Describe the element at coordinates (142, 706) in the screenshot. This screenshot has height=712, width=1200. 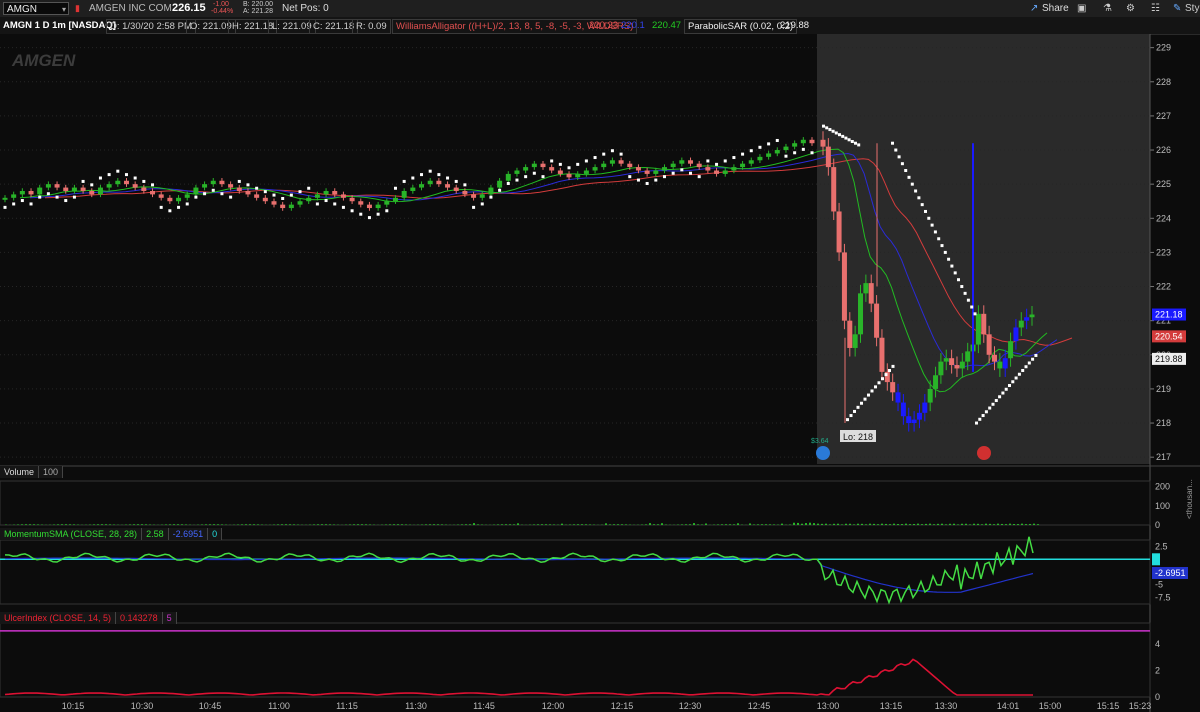
I see `time-tick-label: 10:30` at that location.